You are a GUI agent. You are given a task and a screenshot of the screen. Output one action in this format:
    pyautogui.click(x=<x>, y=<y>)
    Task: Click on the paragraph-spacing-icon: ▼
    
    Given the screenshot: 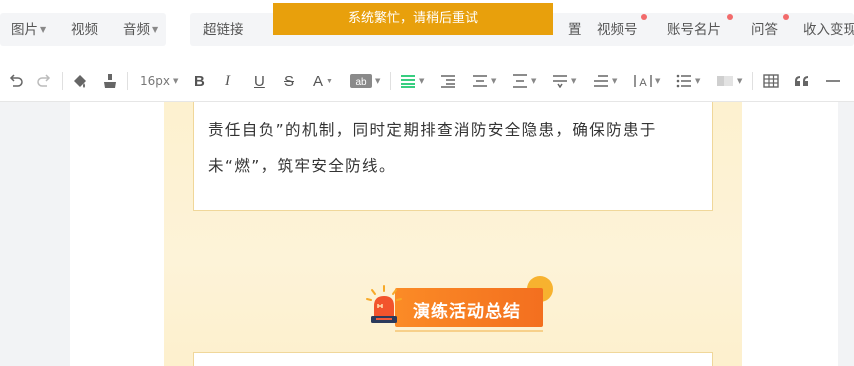 What is the action you would take?
    pyautogui.click(x=564, y=81)
    